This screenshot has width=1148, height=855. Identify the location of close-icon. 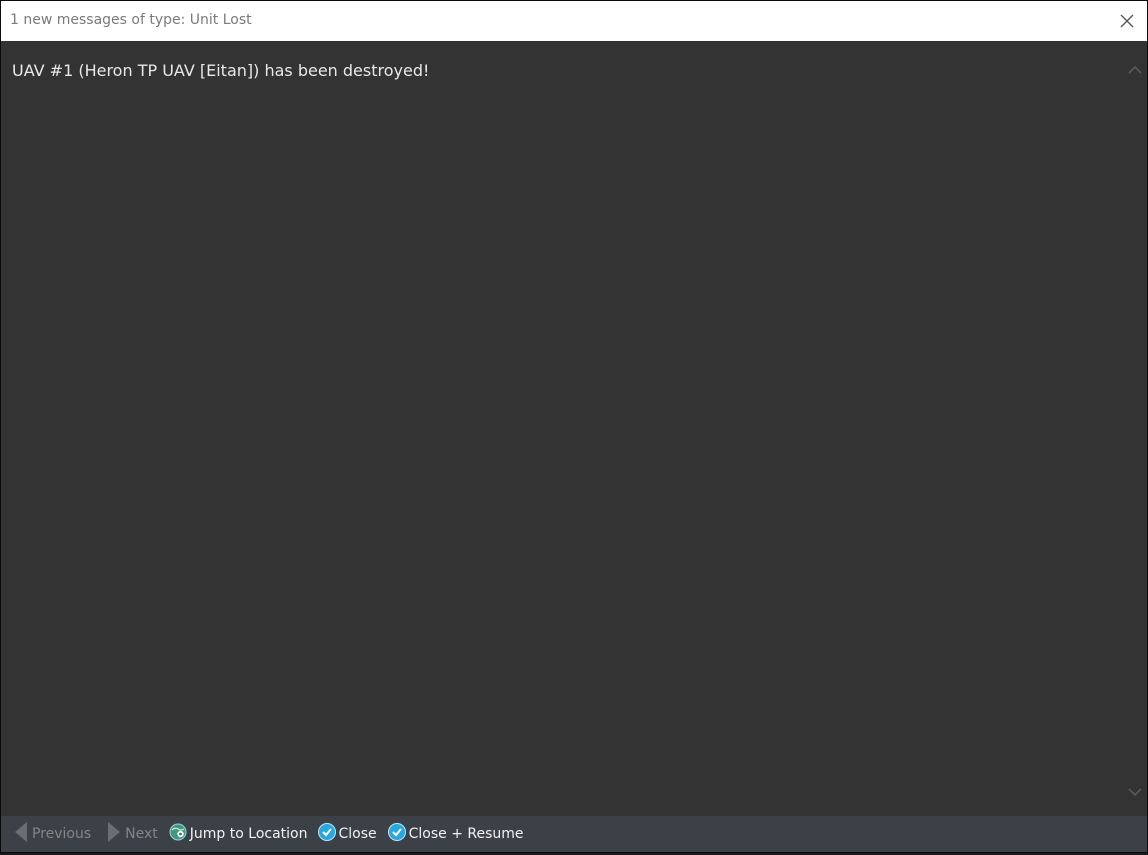
(1127, 21).